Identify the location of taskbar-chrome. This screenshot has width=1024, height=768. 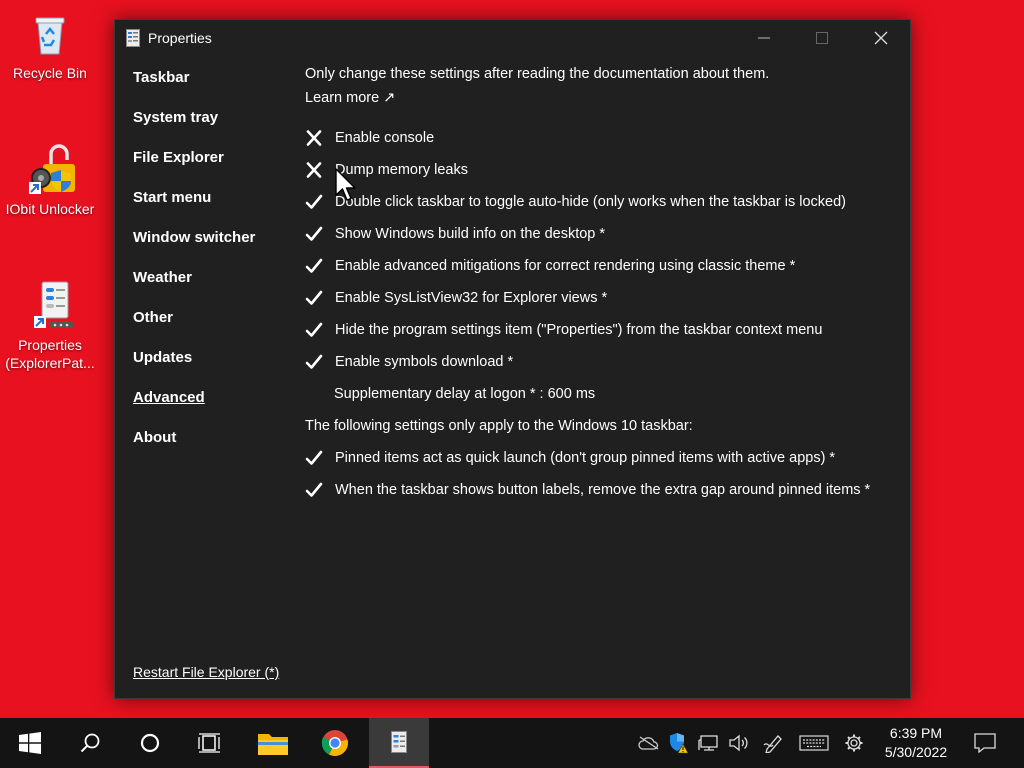
(335, 743).